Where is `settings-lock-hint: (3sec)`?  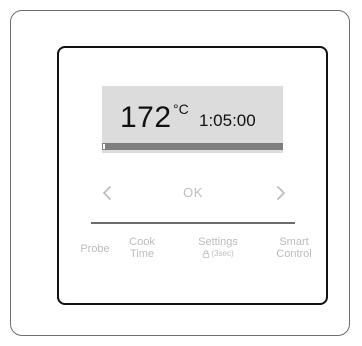 settings-lock-hint: (3sec) is located at coordinates (218, 254).